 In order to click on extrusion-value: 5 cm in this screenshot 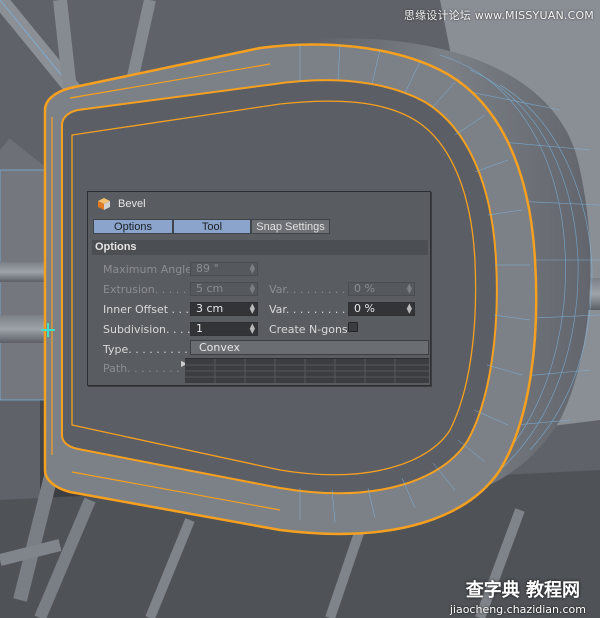, I will do `click(210, 288)`.